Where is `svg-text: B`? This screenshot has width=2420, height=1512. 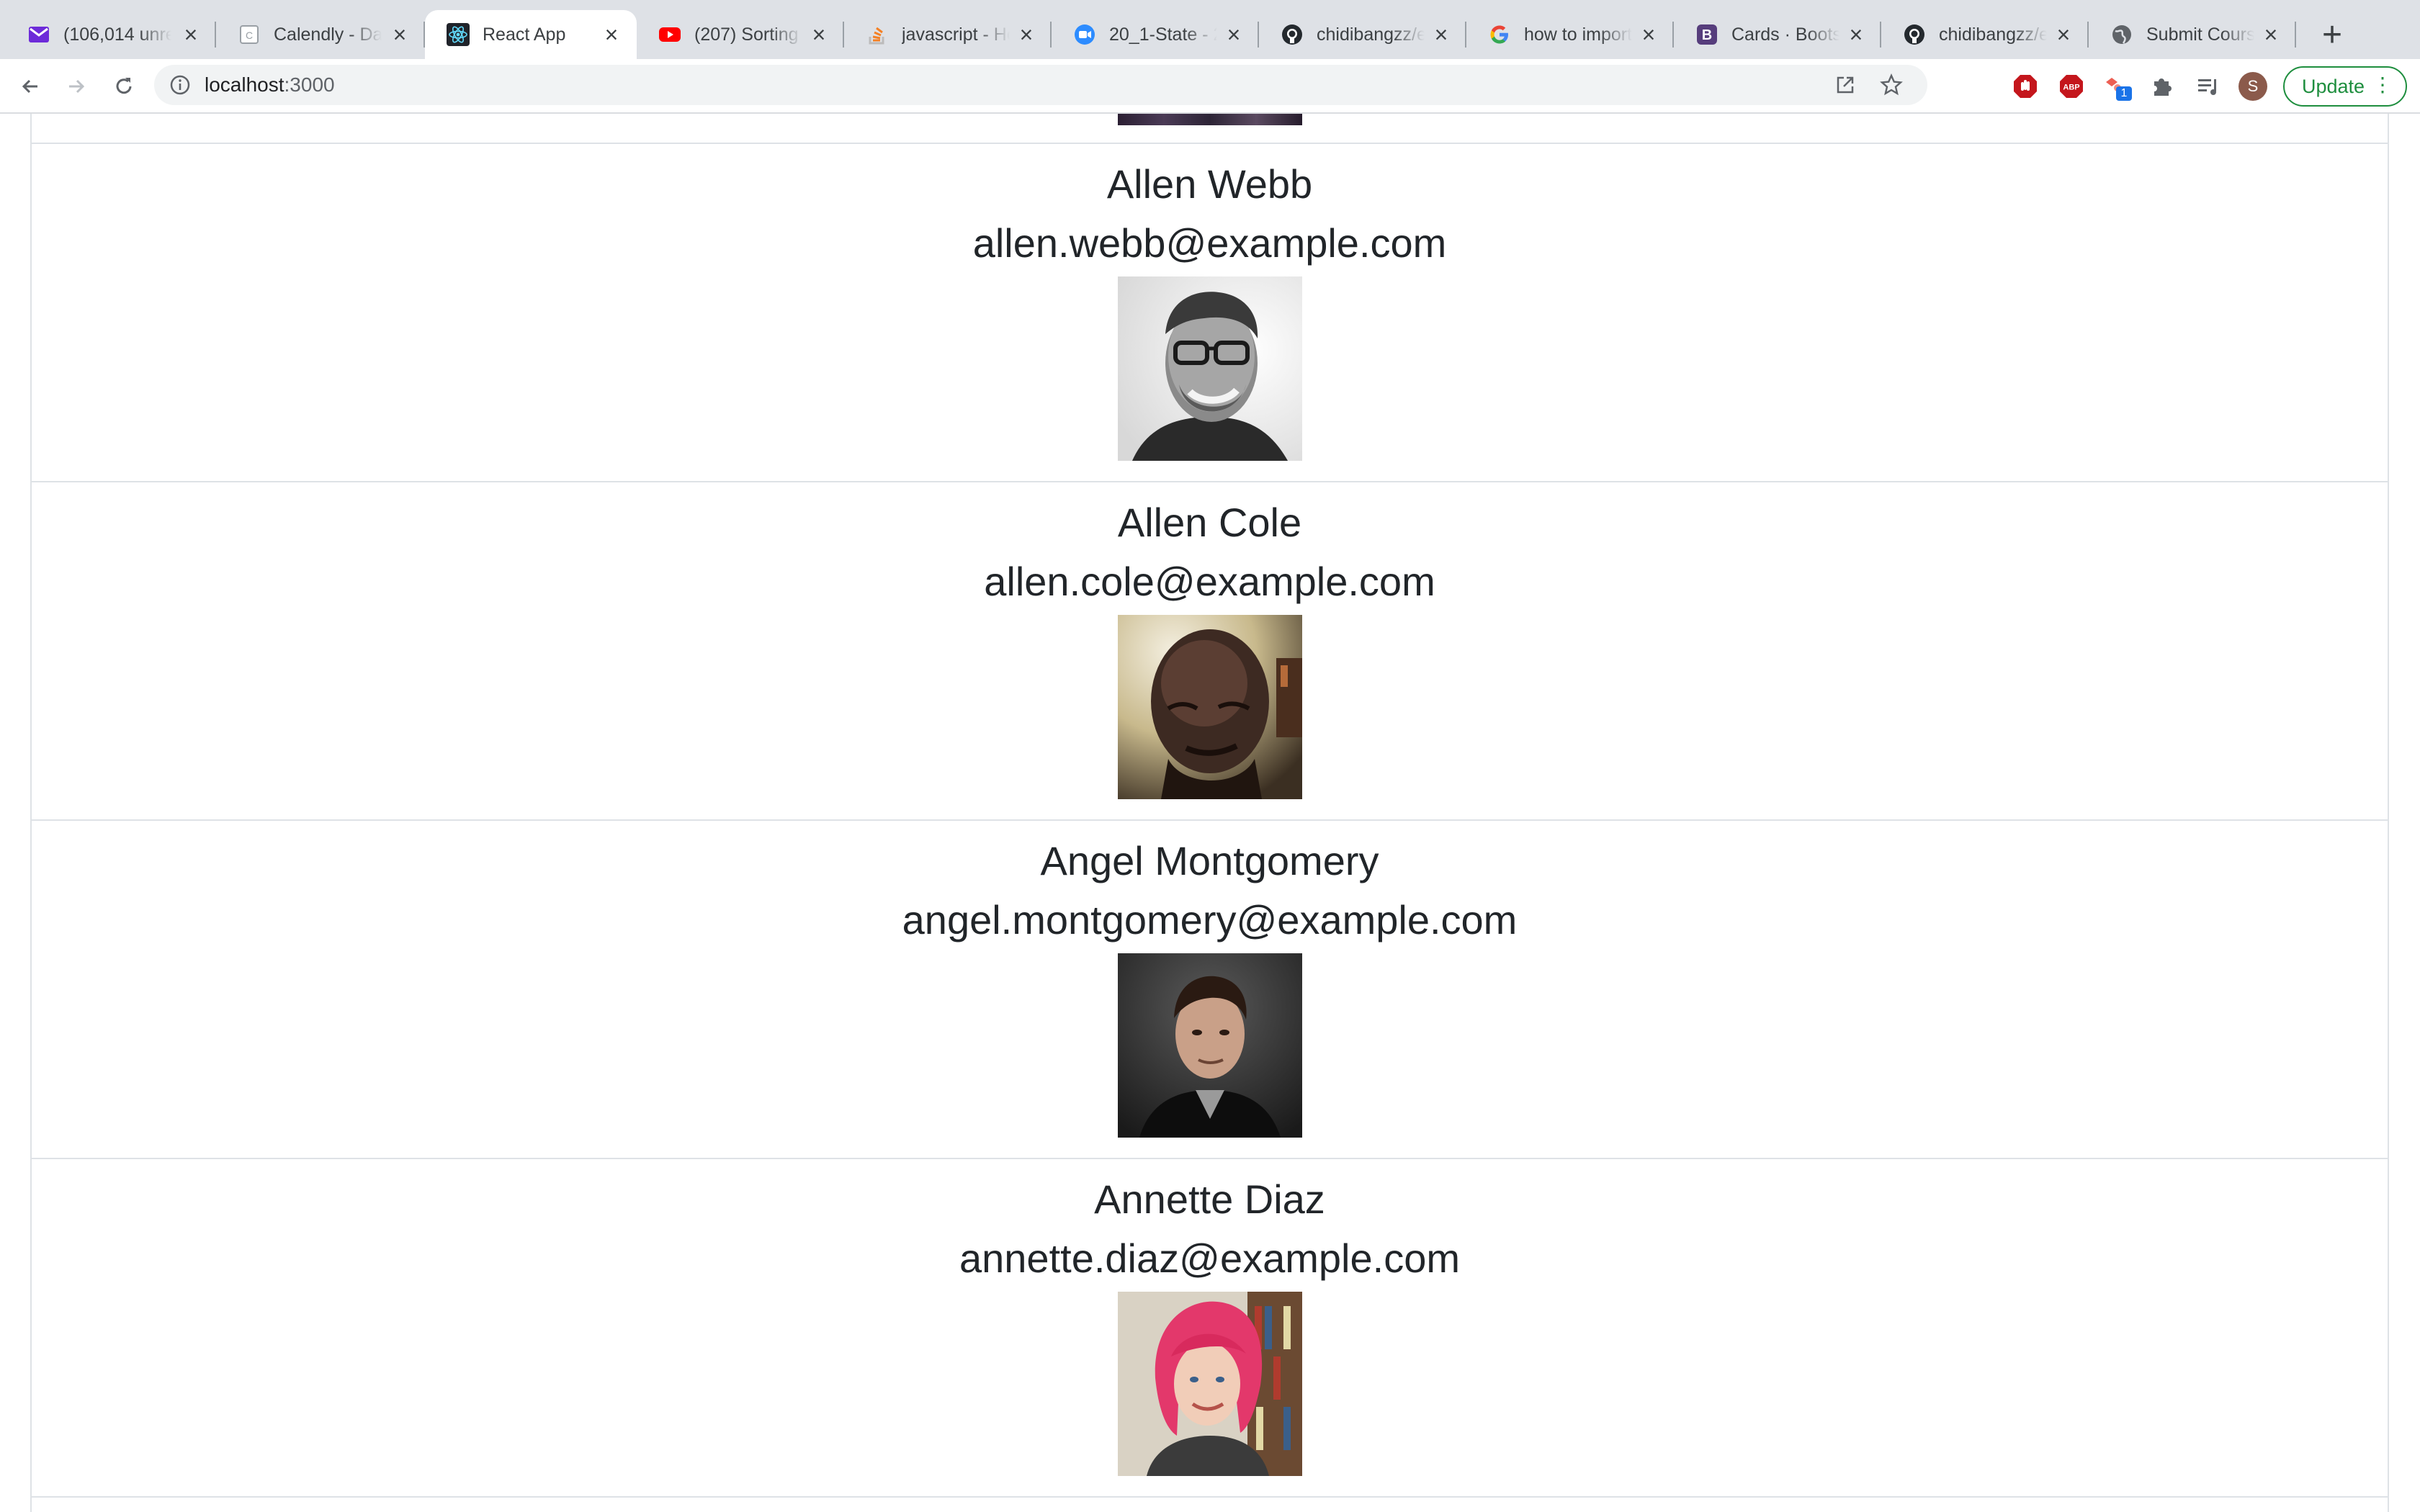
svg-text: B is located at coordinates (1707, 35).